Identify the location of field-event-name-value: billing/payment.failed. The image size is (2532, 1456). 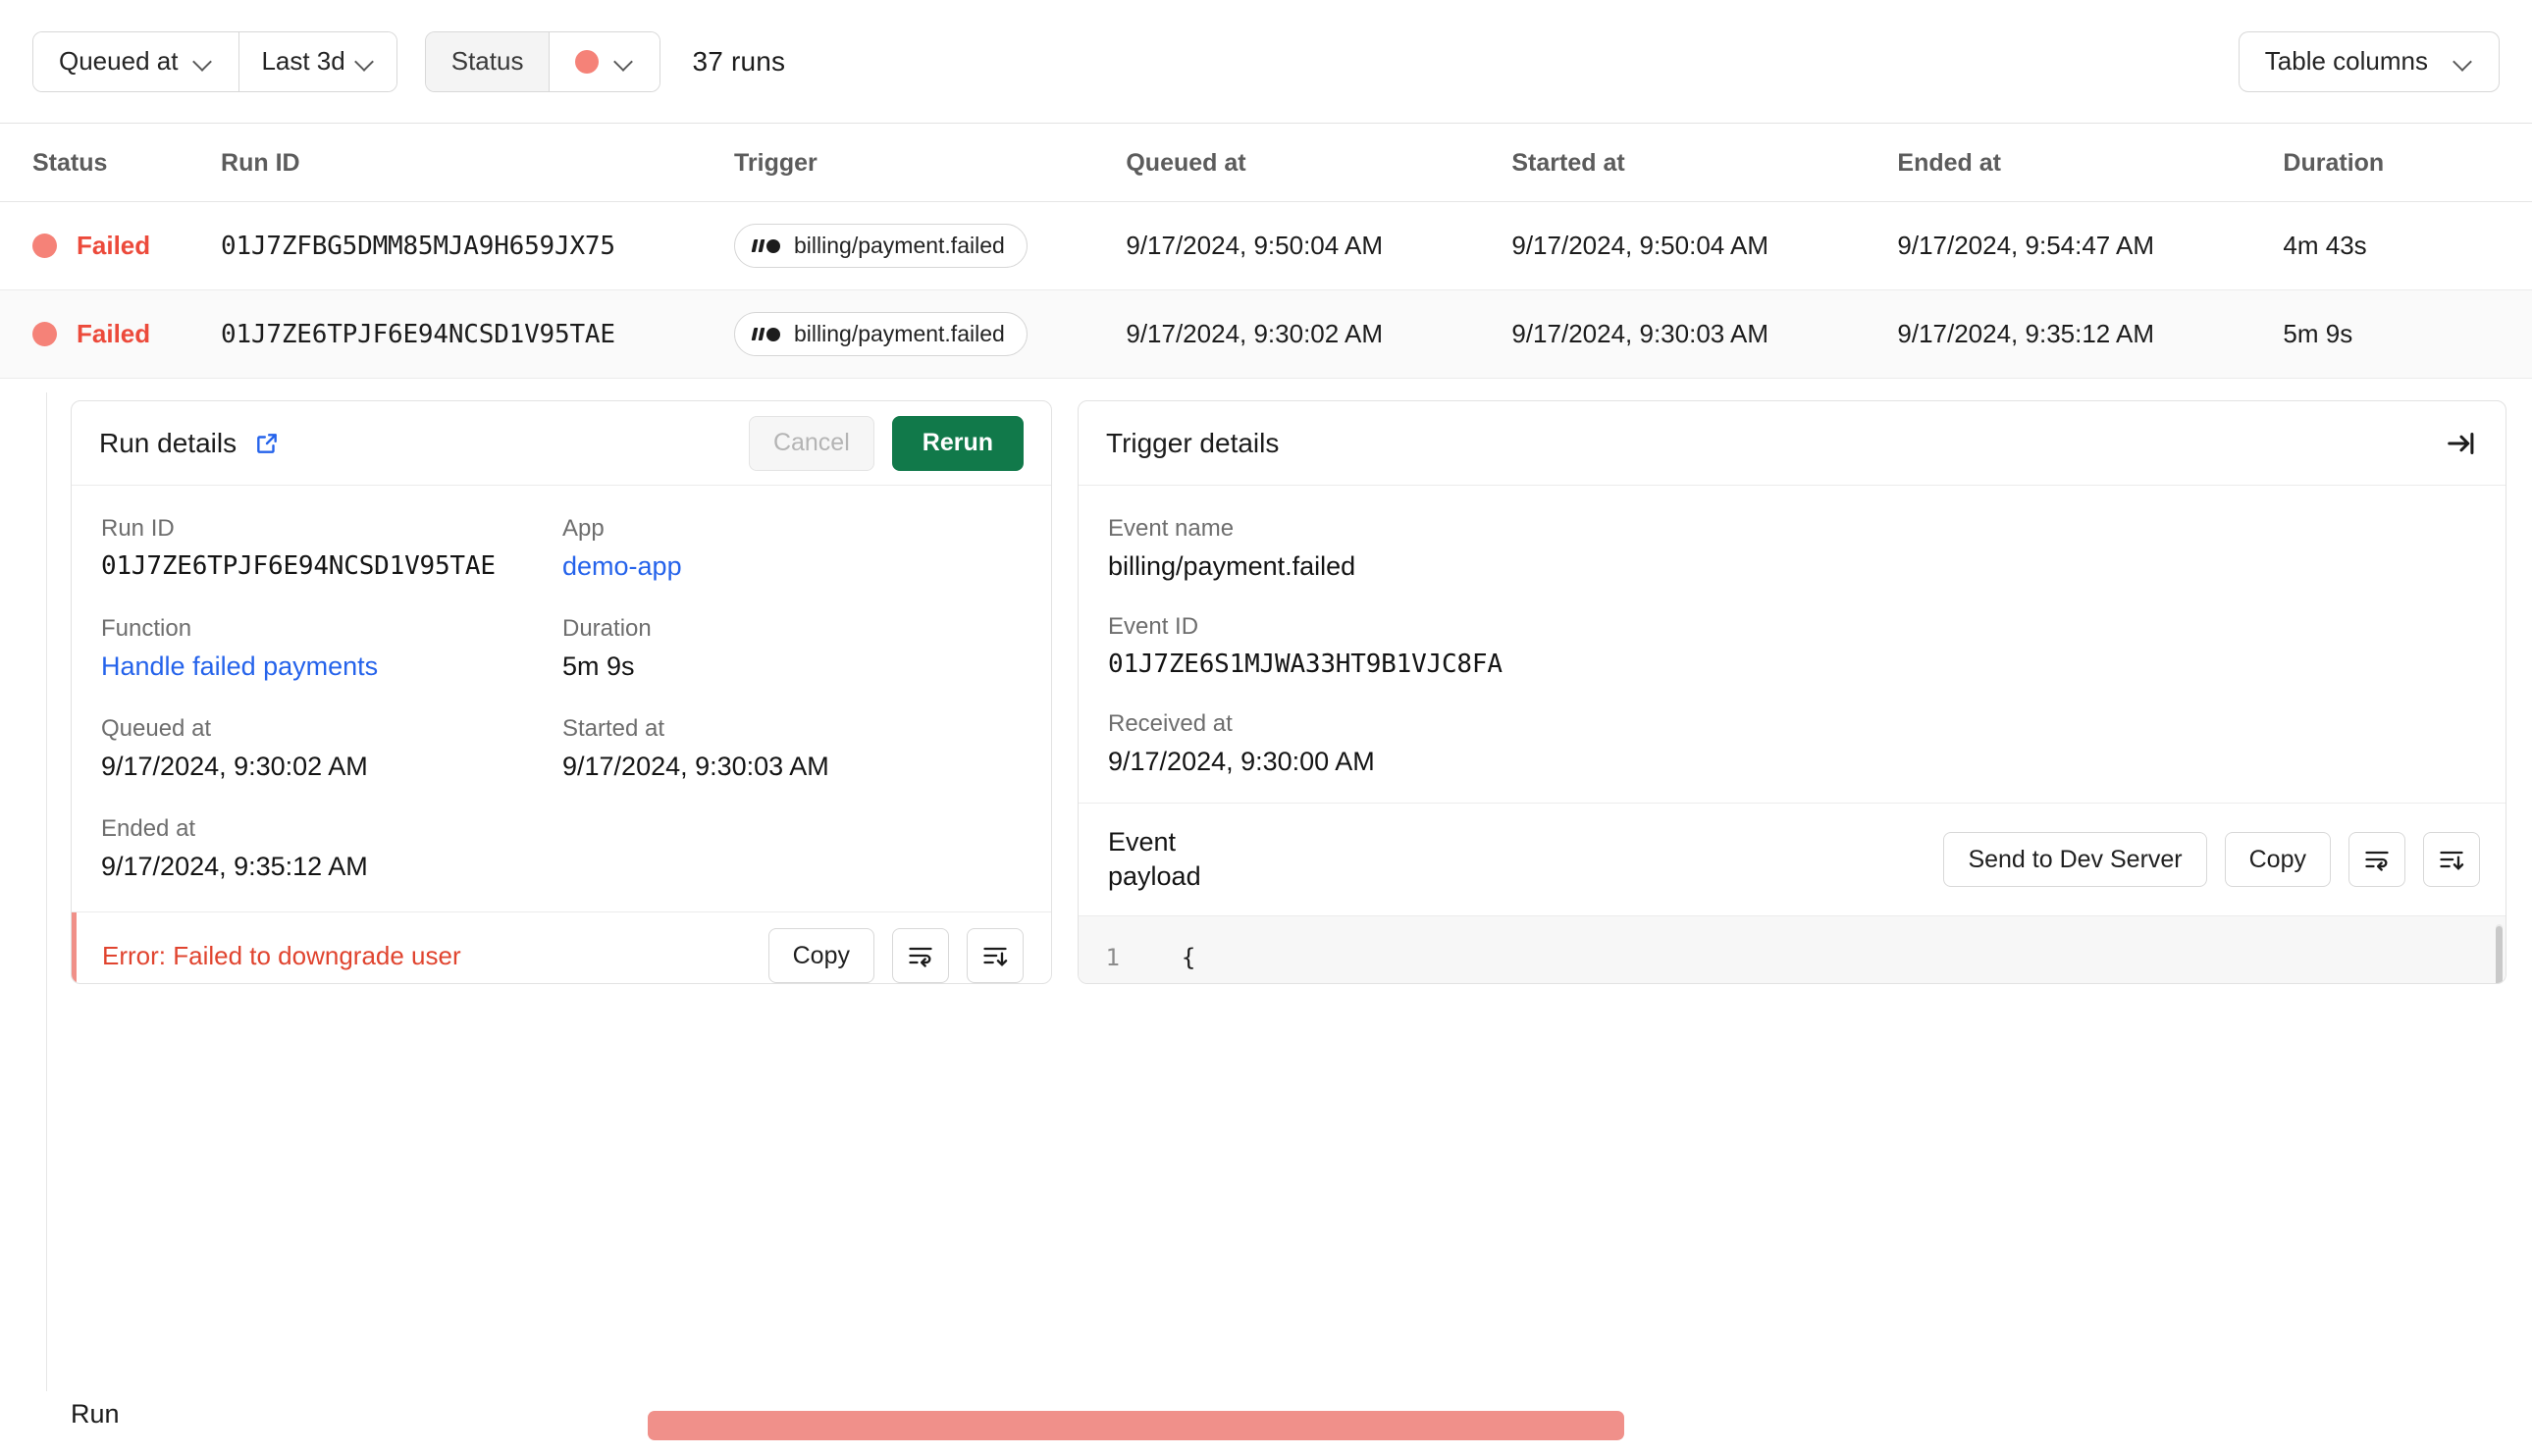
(1232, 566).